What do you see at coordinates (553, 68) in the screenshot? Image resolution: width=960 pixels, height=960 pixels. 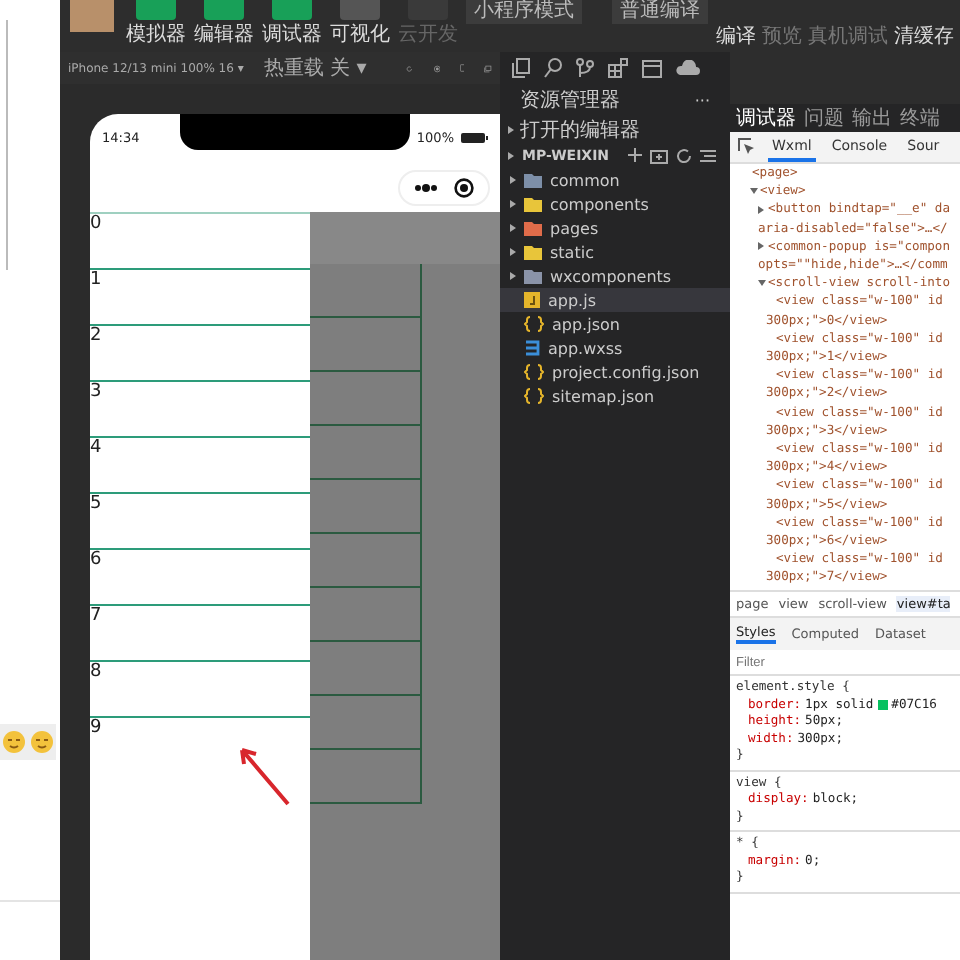 I see `search-icon` at bounding box center [553, 68].